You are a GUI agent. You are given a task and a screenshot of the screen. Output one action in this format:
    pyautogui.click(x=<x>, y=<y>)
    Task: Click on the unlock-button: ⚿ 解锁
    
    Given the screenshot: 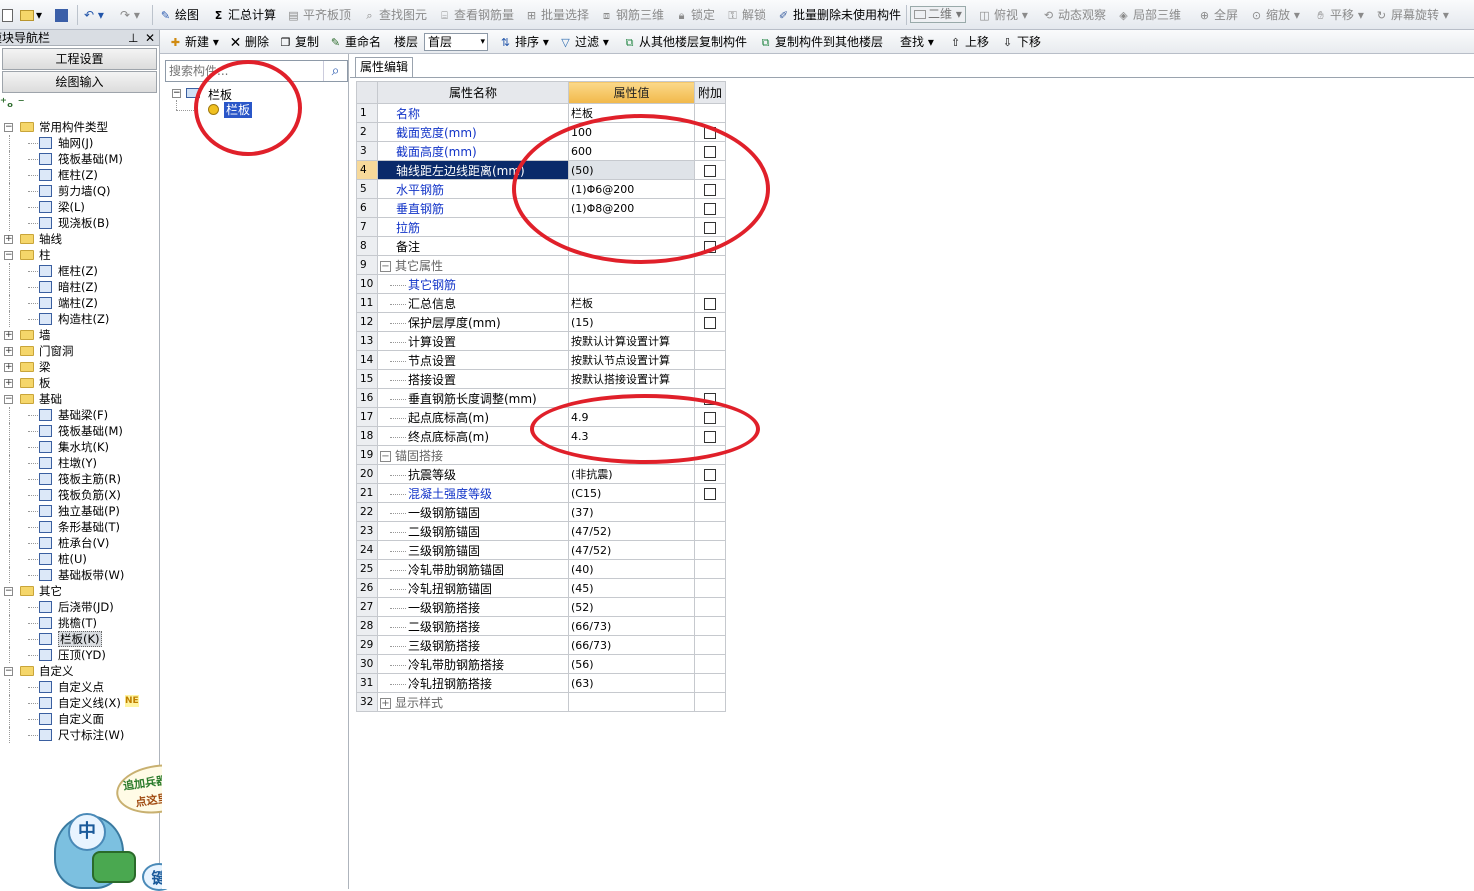 What is the action you would take?
    pyautogui.click(x=745, y=15)
    